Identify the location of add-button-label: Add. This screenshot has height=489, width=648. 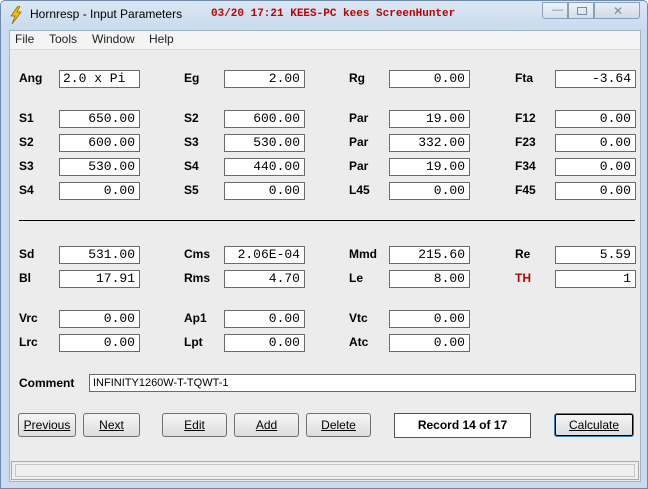
(266, 425).